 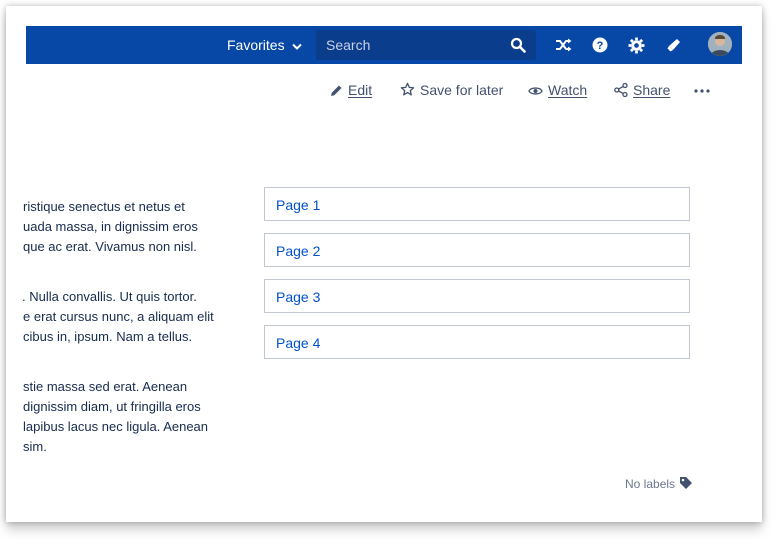 I want to click on favorites-menu: Favorites, so click(x=264, y=45).